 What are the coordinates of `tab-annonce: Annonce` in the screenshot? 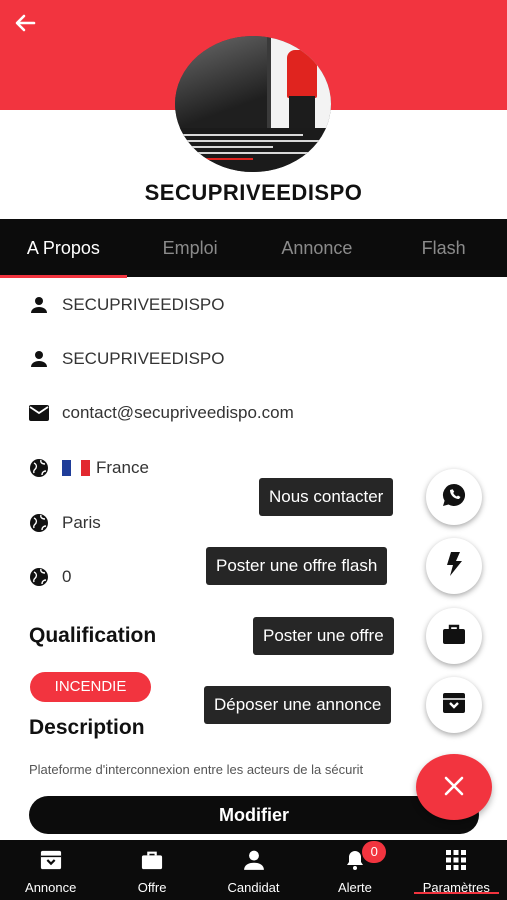 It's located at (317, 248).